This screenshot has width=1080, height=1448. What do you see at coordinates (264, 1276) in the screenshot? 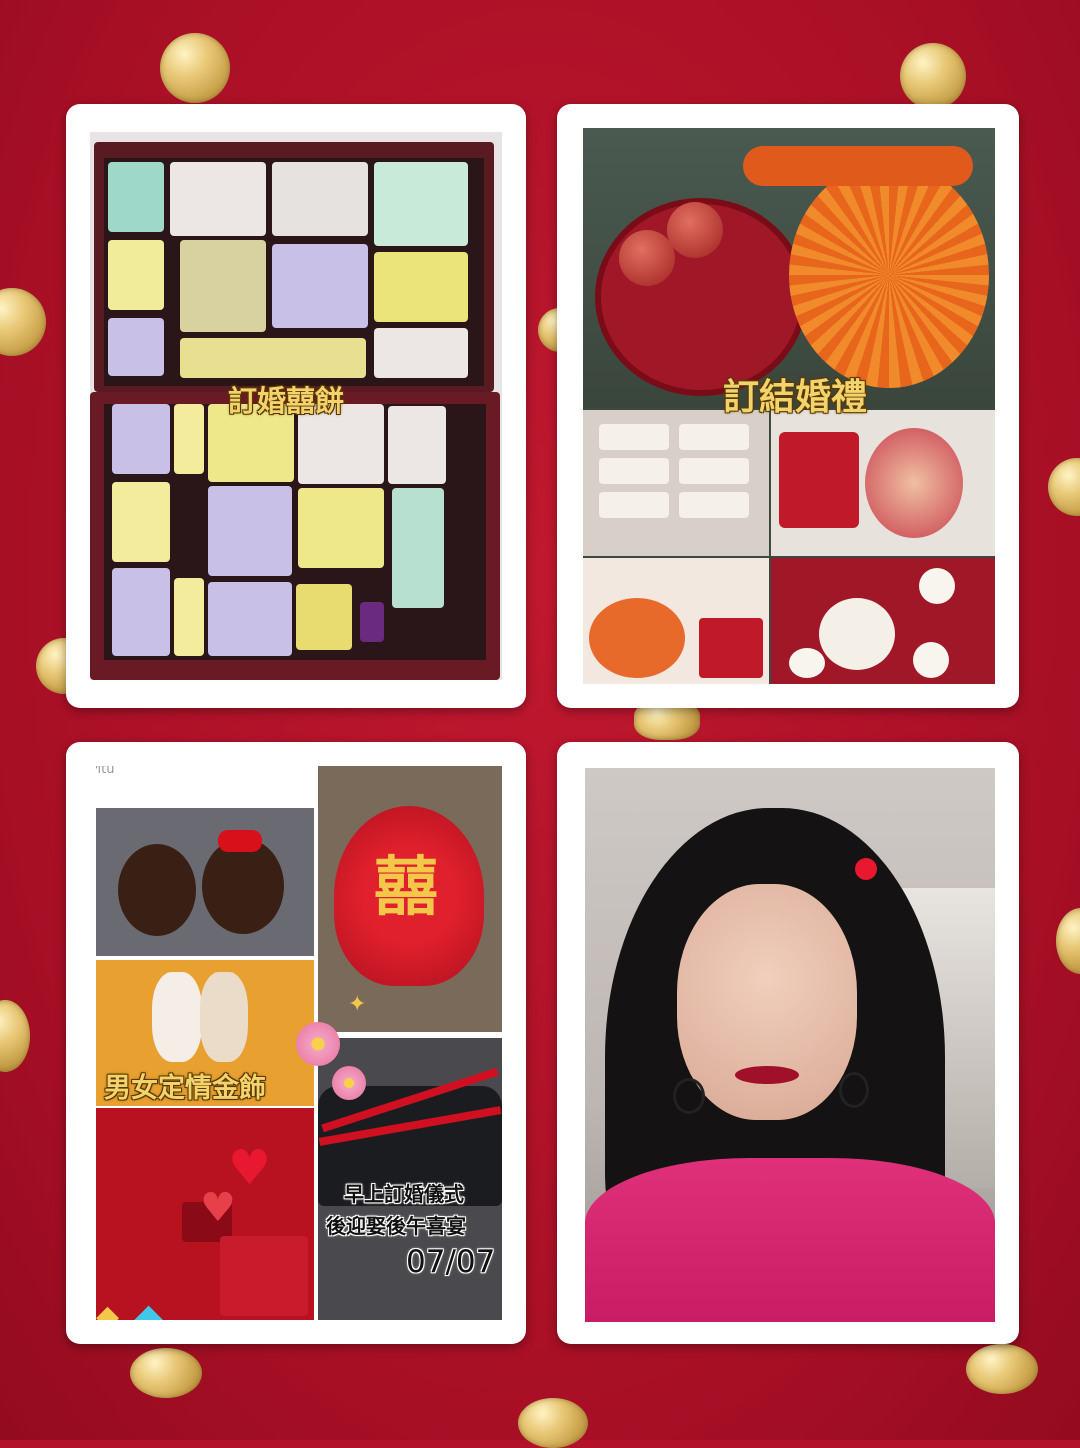
I see `necklace-box` at bounding box center [264, 1276].